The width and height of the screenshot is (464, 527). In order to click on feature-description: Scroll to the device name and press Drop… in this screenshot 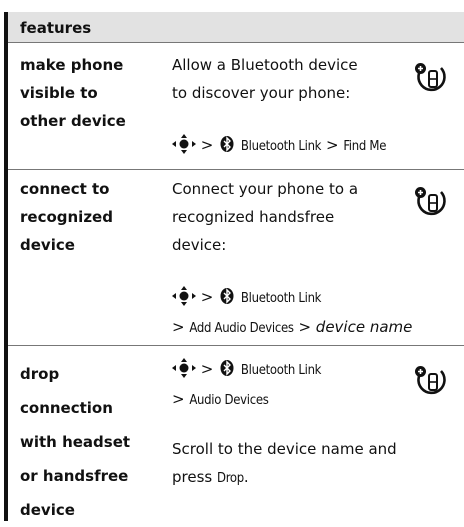, I will do `click(284, 463)`.